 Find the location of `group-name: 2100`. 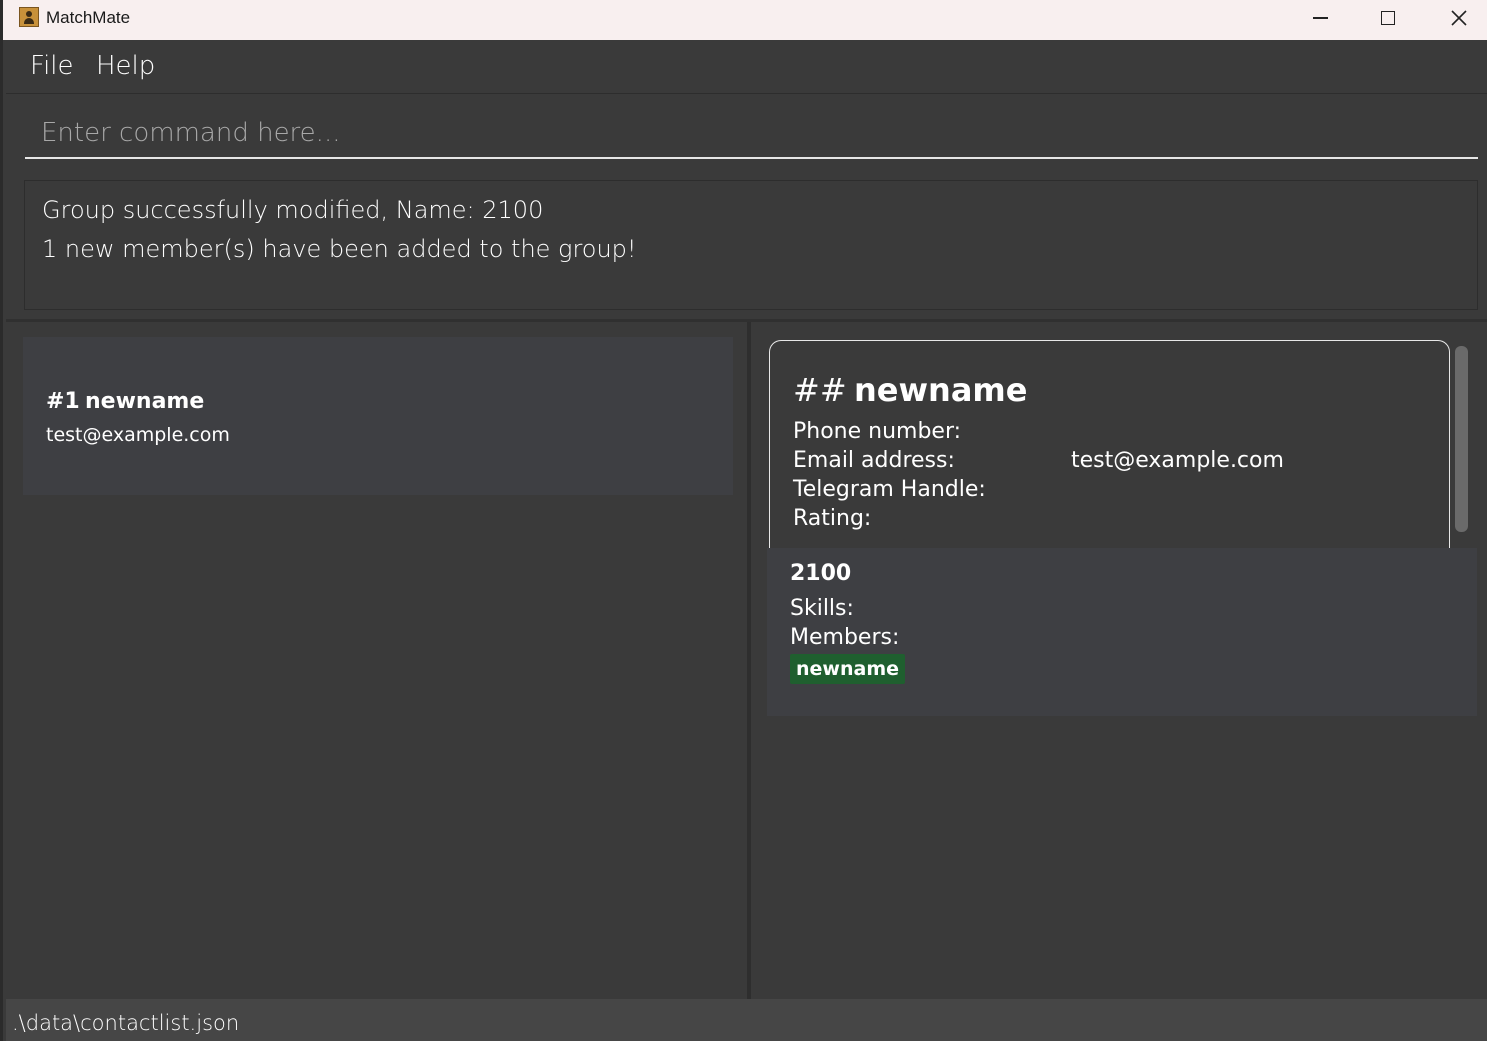

group-name: 2100 is located at coordinates (821, 573).